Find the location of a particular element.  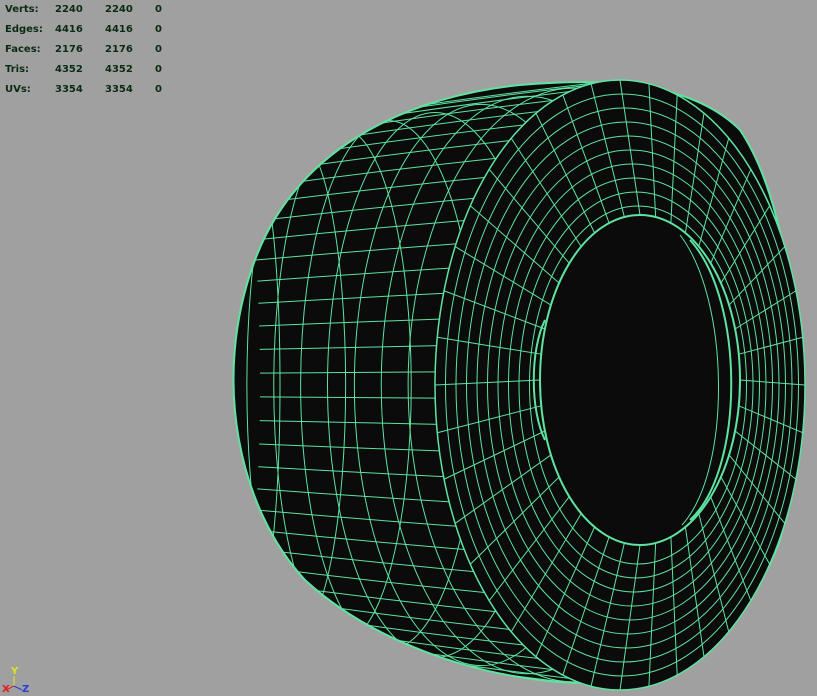

hud-row-selected: 3354 is located at coordinates (119, 89).